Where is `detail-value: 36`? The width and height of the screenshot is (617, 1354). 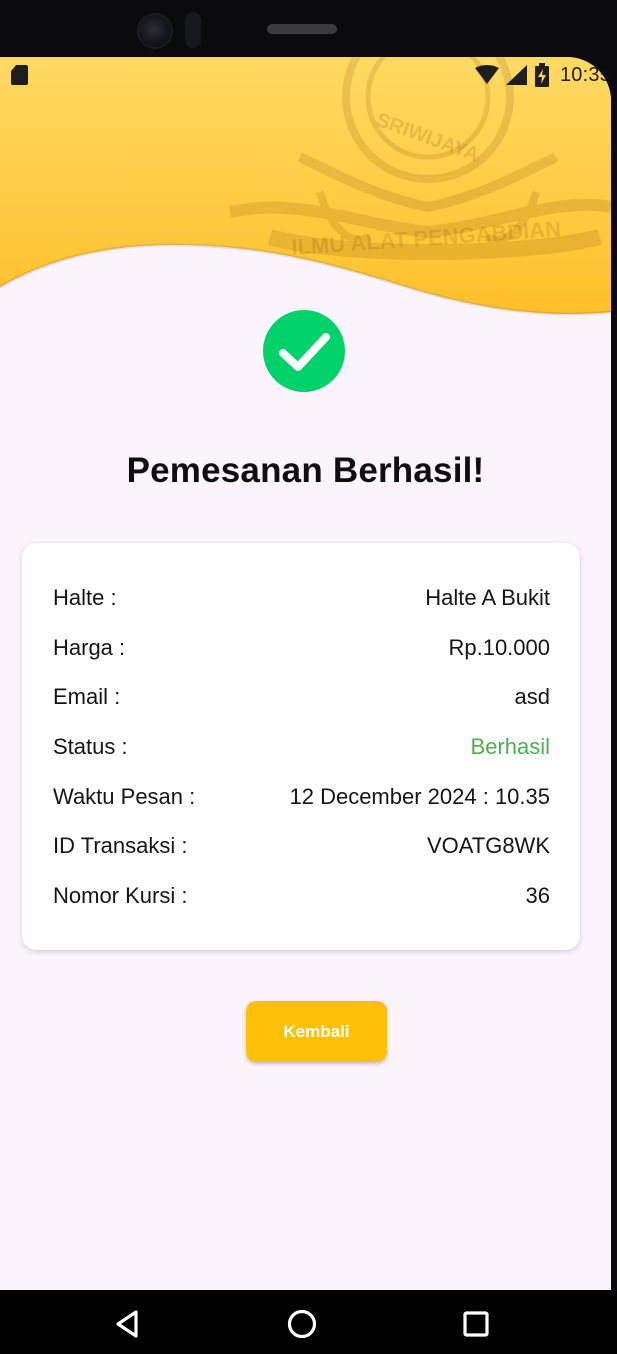
detail-value: 36 is located at coordinates (537, 895).